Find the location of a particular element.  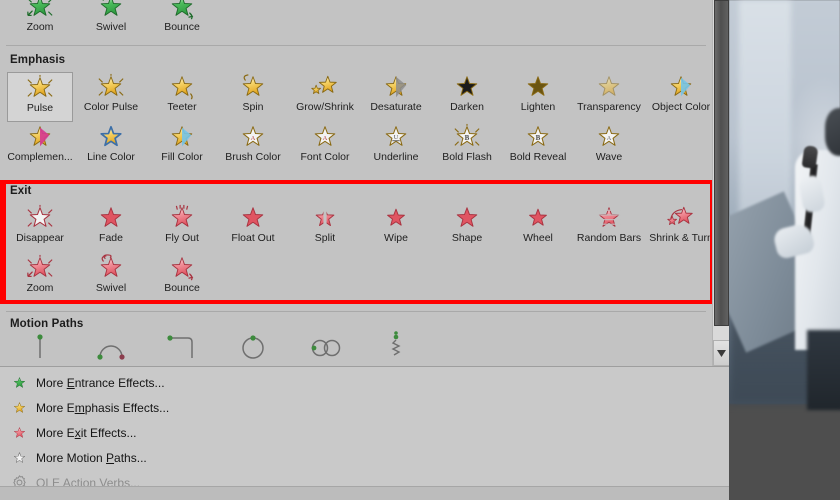

effect-cell-path-shapes is located at coordinates (253, 349).